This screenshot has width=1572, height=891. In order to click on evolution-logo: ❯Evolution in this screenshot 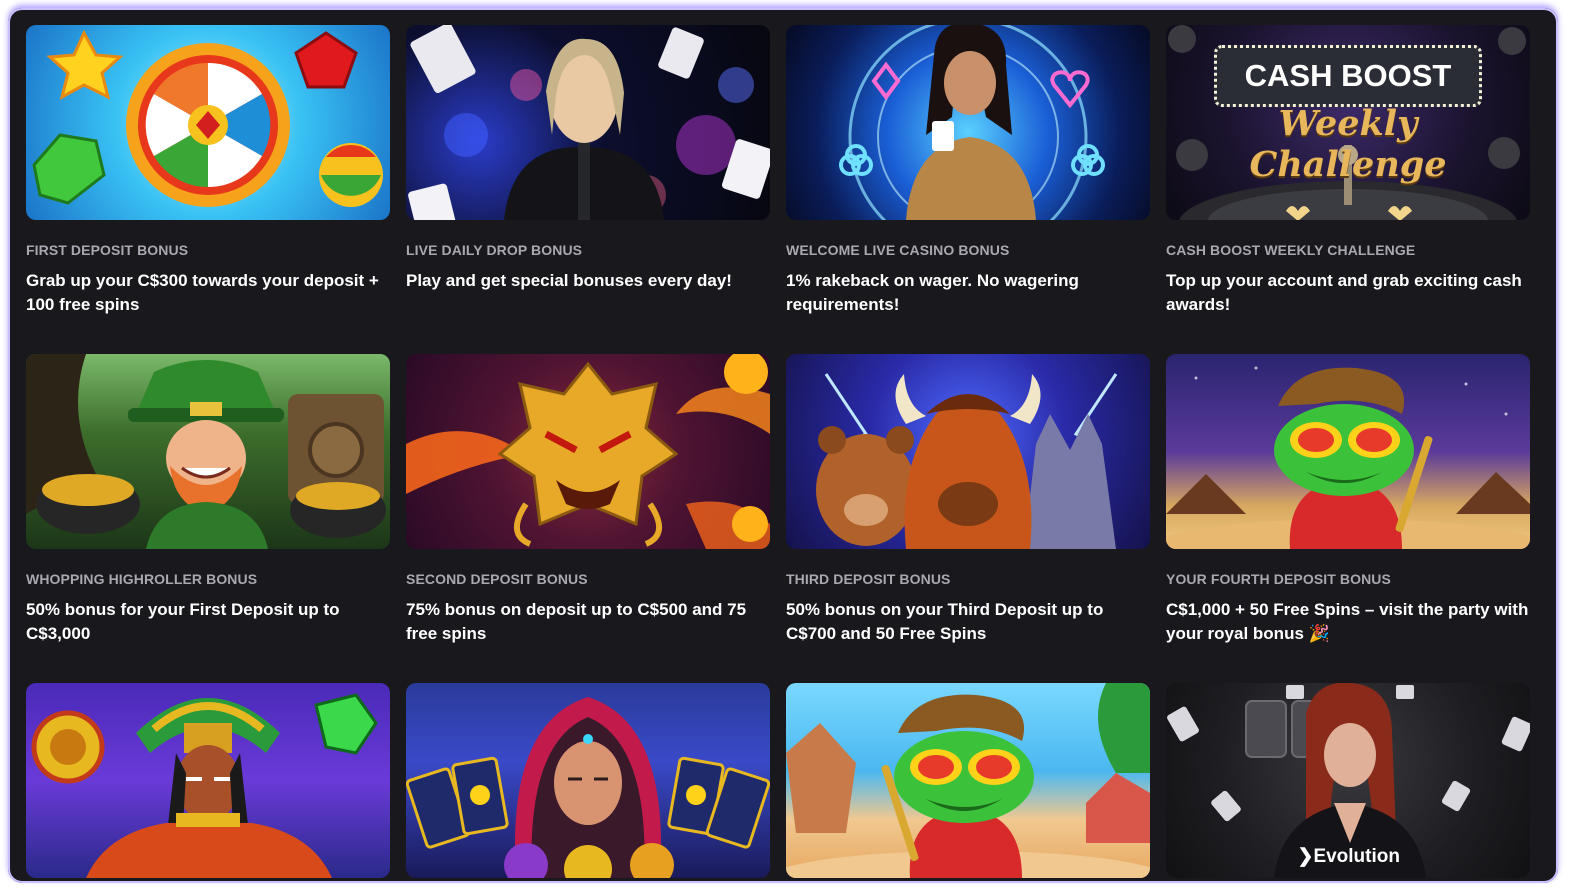, I will do `click(1349, 856)`.